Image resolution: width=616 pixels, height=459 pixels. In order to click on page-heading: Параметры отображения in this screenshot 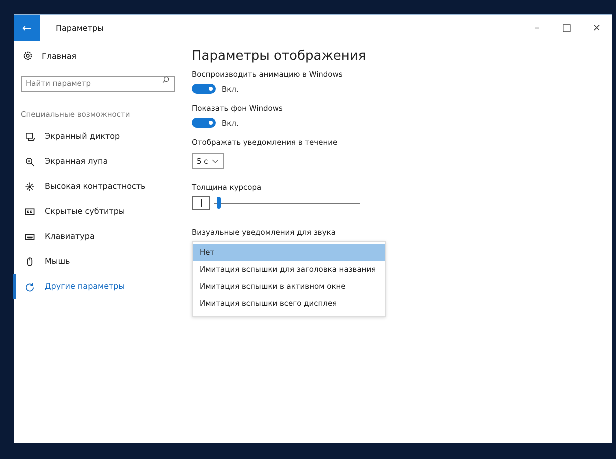, I will do `click(280, 56)`.